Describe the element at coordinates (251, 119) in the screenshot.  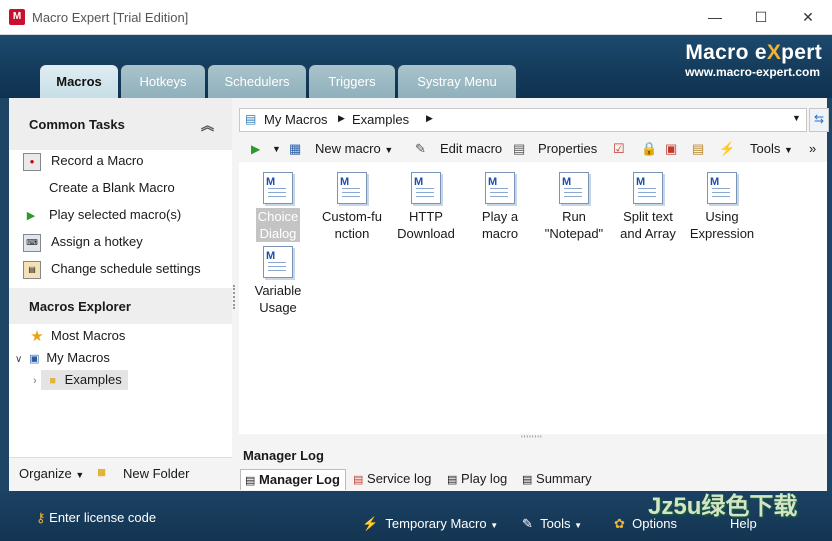
I see `folder-nav-icon: ▤` at that location.